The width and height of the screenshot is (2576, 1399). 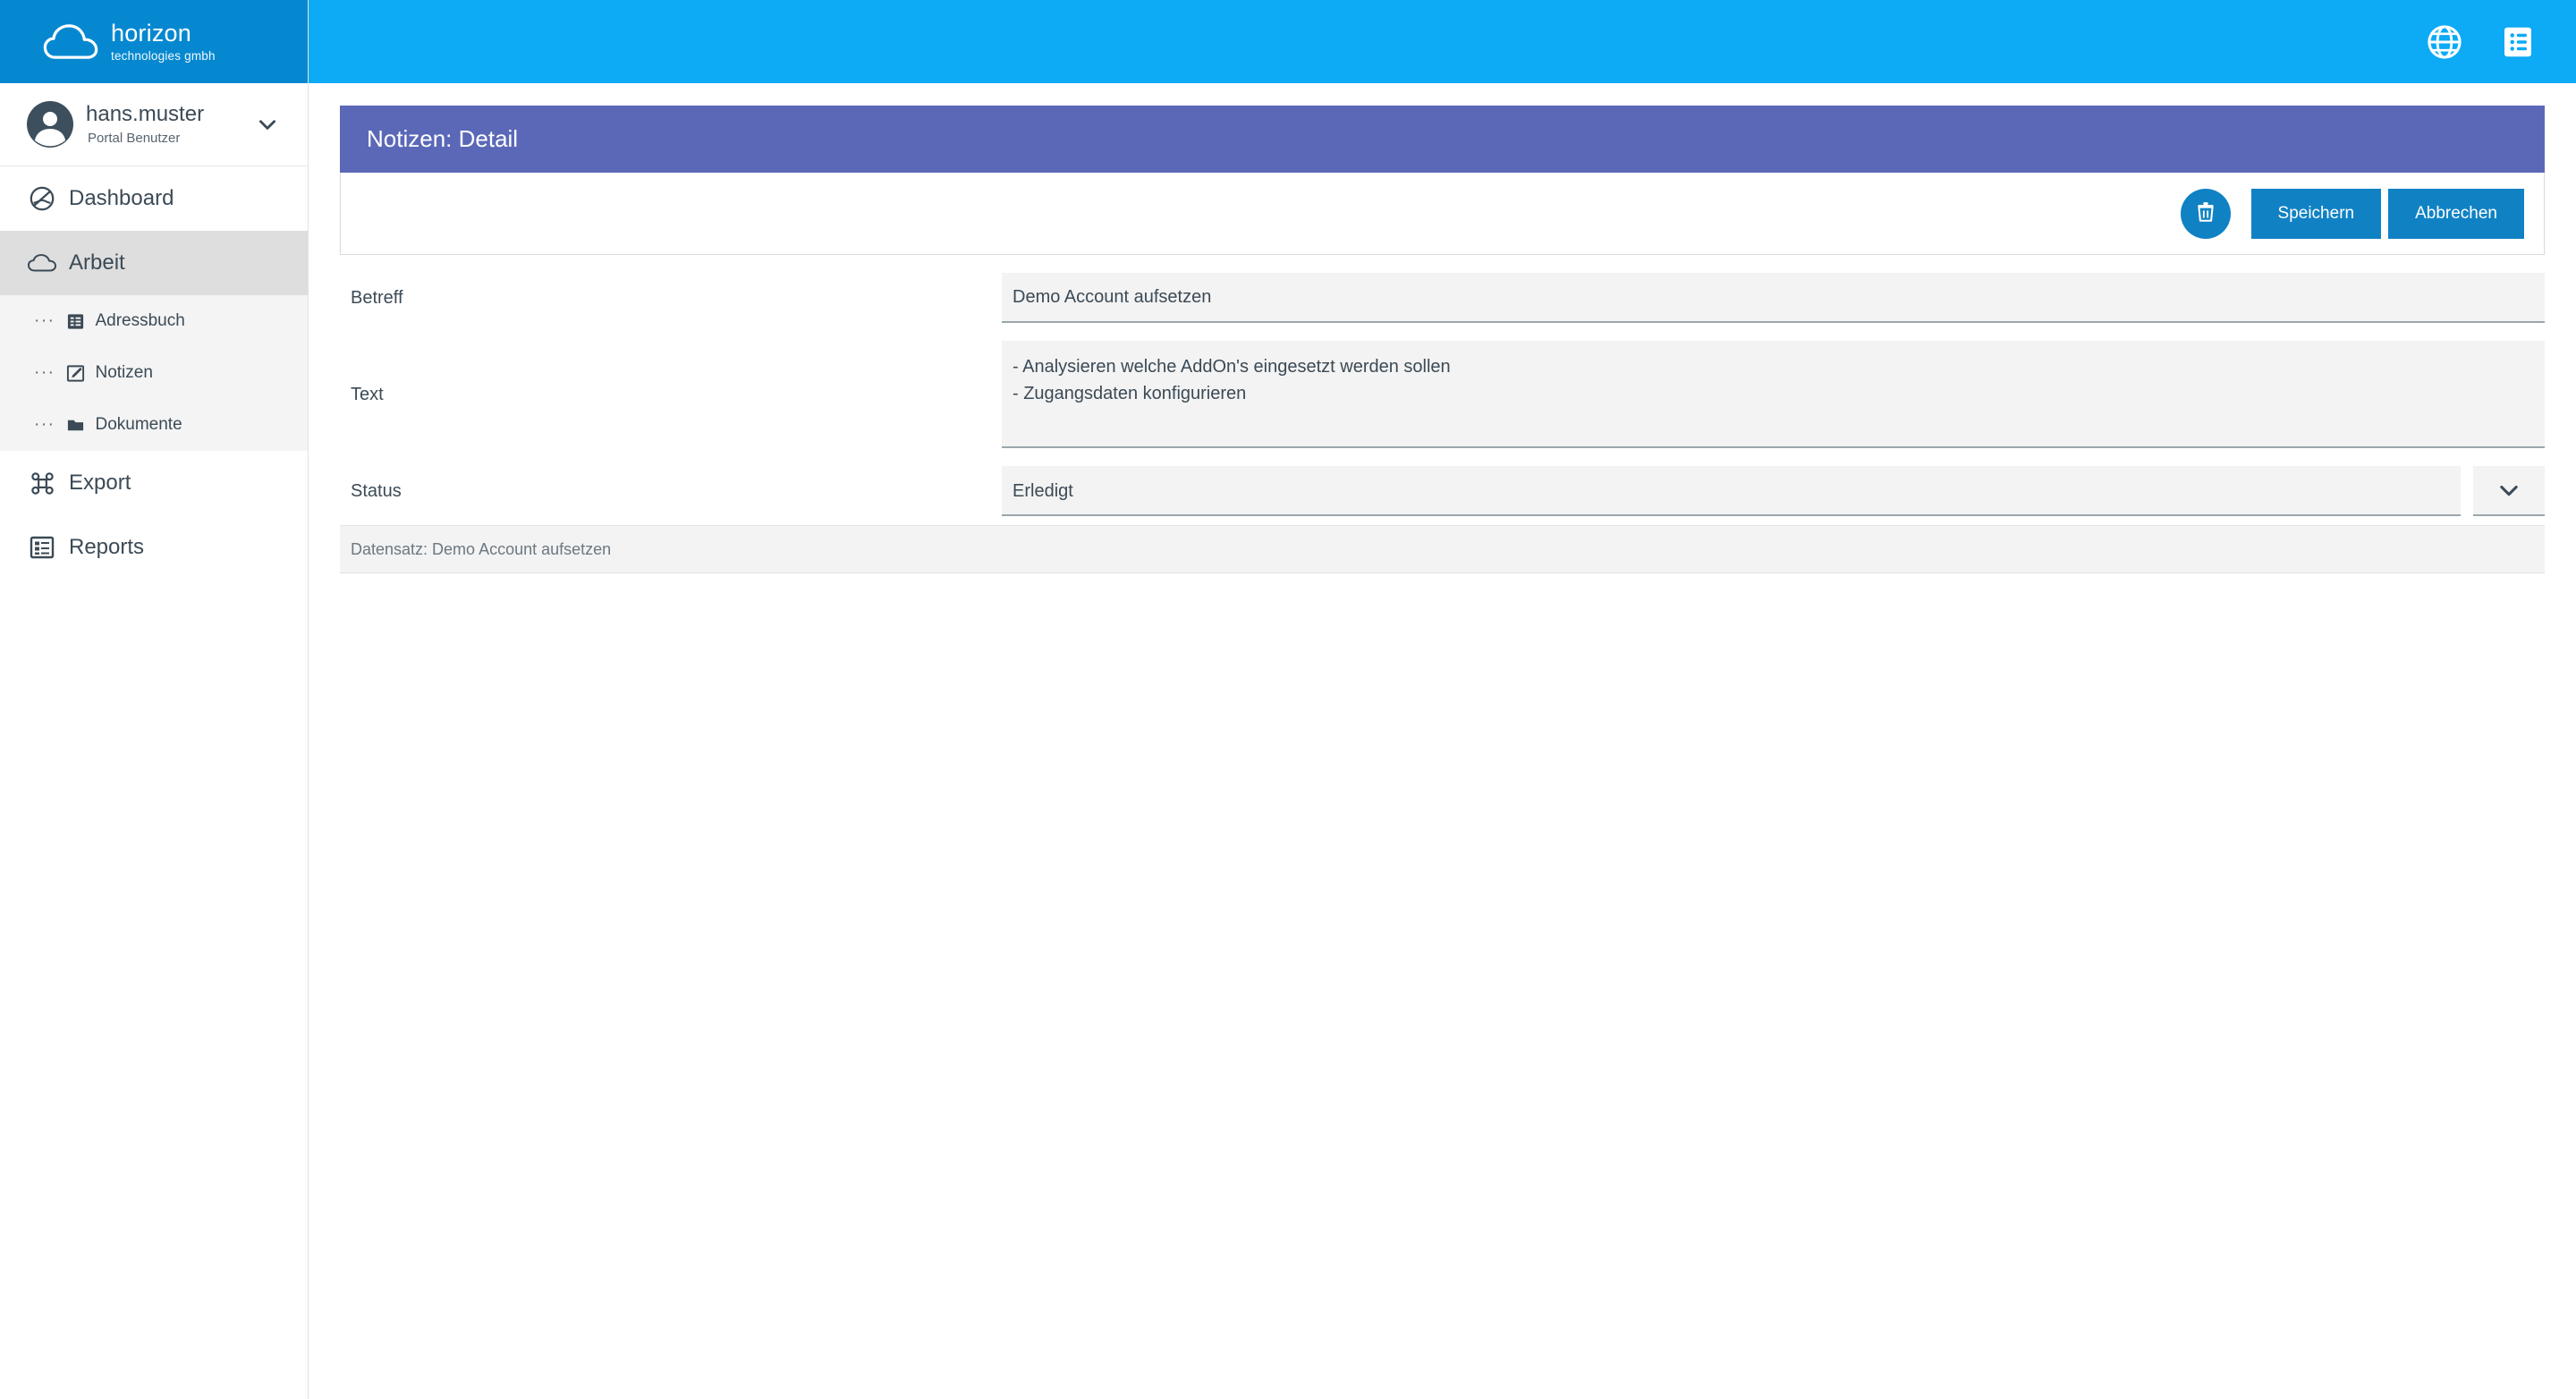 I want to click on sidebar-item-label: Export, so click(x=100, y=483).